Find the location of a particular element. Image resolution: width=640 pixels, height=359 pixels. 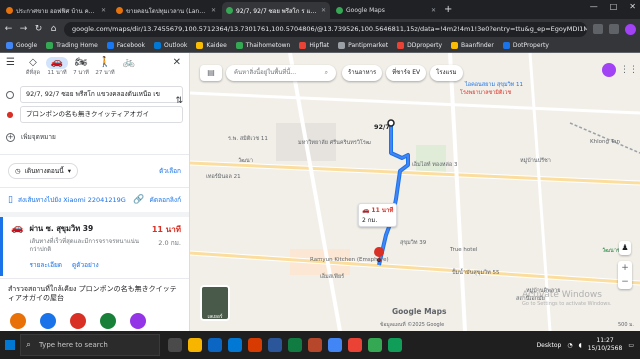

reload-icon: ↻ is located at coordinates (38, 29).